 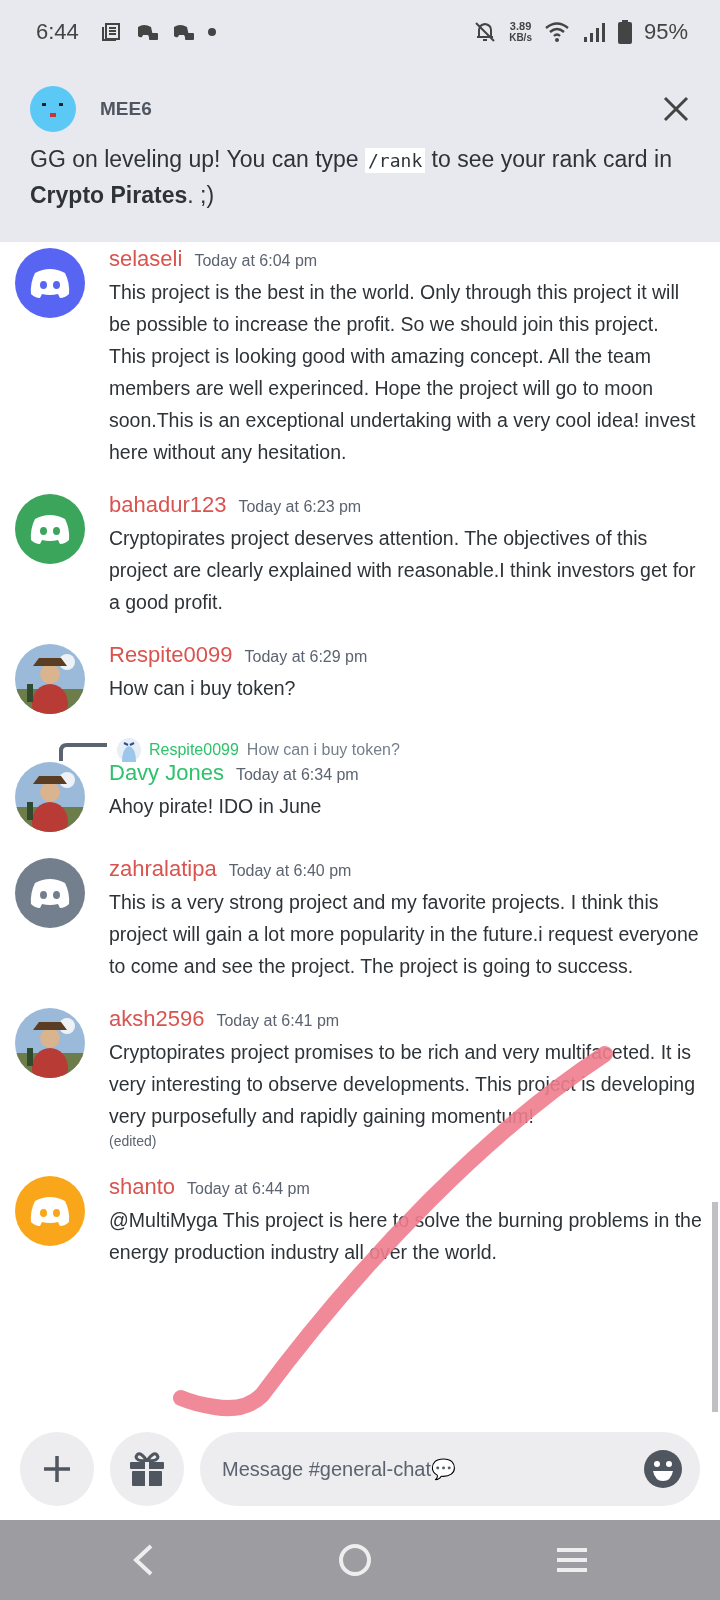 What do you see at coordinates (111, 32) in the screenshot?
I see `news-icon` at bounding box center [111, 32].